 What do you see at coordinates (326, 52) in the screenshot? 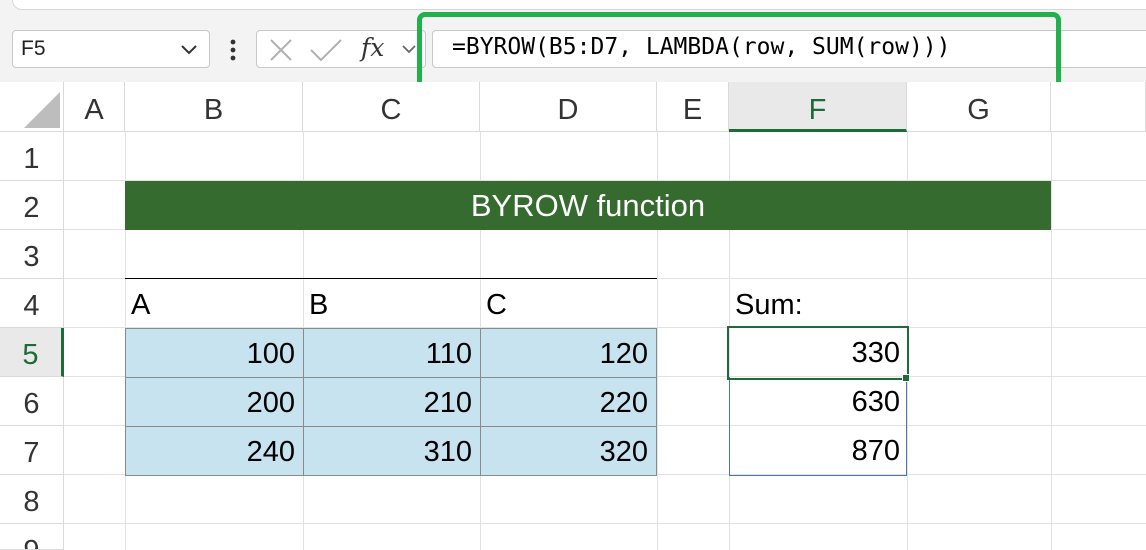
I see `check-icon` at bounding box center [326, 52].